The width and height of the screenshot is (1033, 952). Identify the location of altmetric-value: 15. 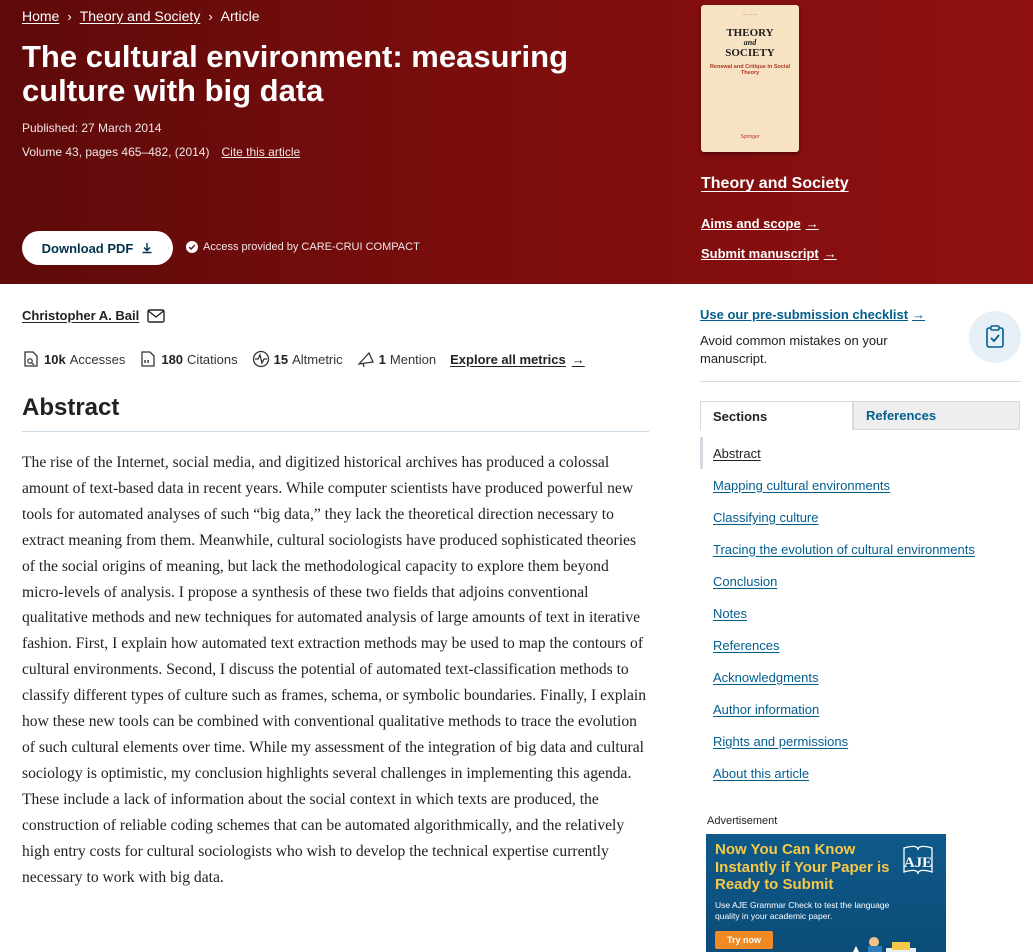
(281, 359).